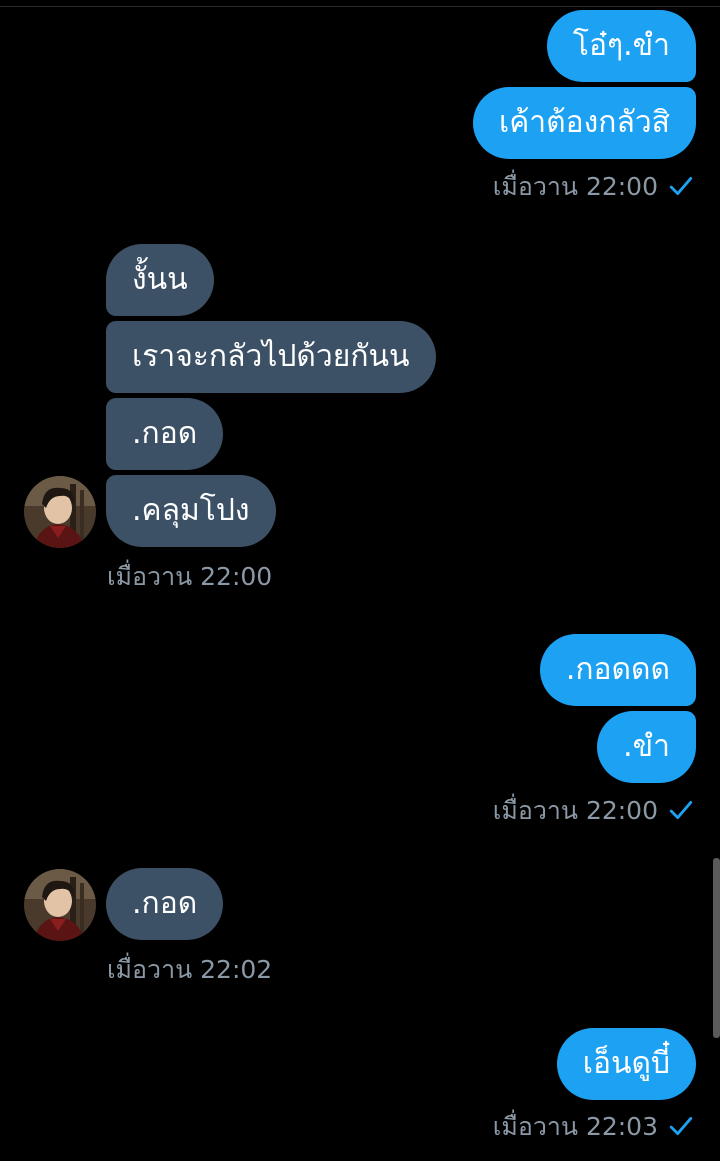 Image resolution: width=720 pixels, height=1161 pixels. I want to click on message-text: .กอดดด, so click(617, 669).